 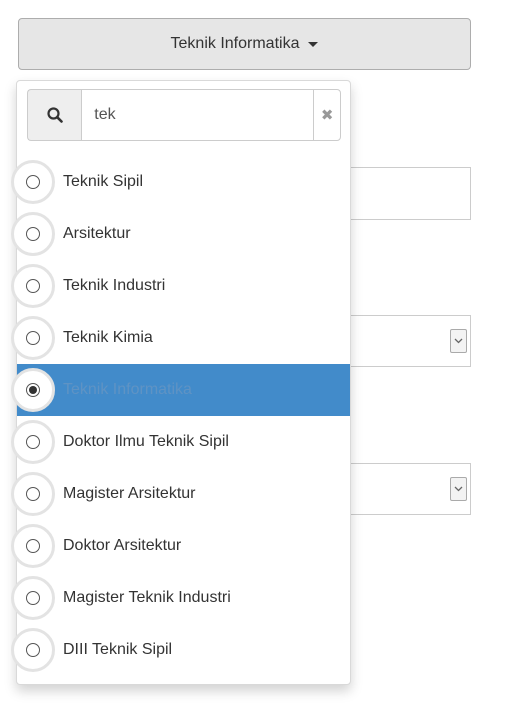 I want to click on option-label: Teknik Informatika, so click(x=127, y=389).